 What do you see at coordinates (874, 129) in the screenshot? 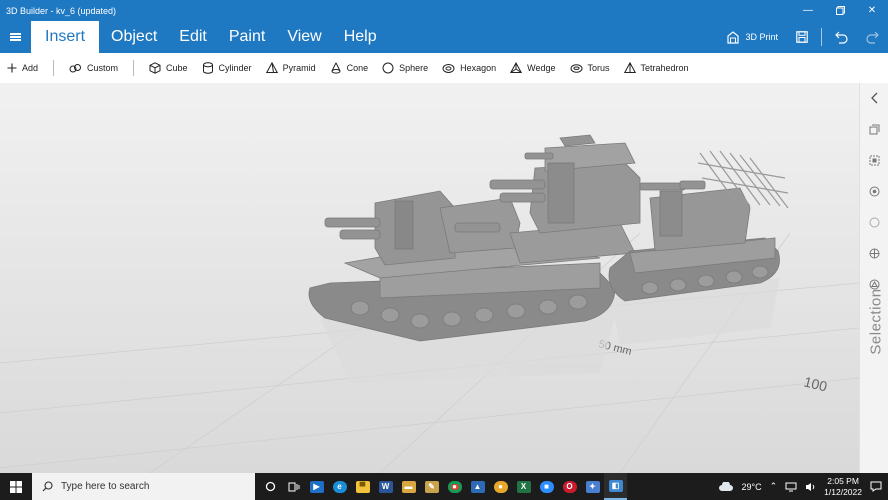
I see `duplicate-icon` at bounding box center [874, 129].